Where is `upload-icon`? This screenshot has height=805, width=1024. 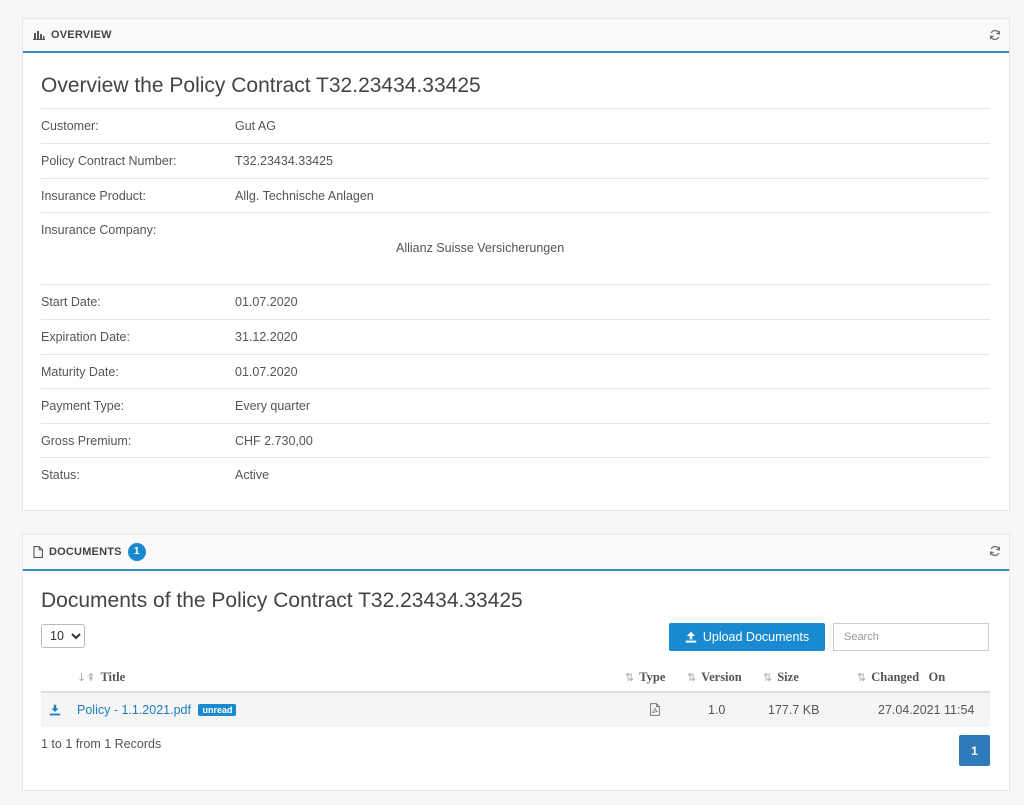 upload-icon is located at coordinates (691, 637).